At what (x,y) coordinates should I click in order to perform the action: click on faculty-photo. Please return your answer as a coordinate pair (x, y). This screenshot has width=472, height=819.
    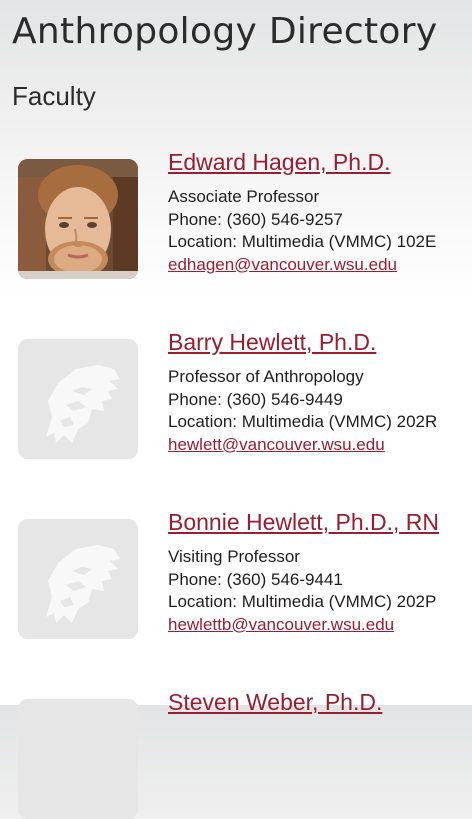
    Looking at the image, I should click on (78, 219).